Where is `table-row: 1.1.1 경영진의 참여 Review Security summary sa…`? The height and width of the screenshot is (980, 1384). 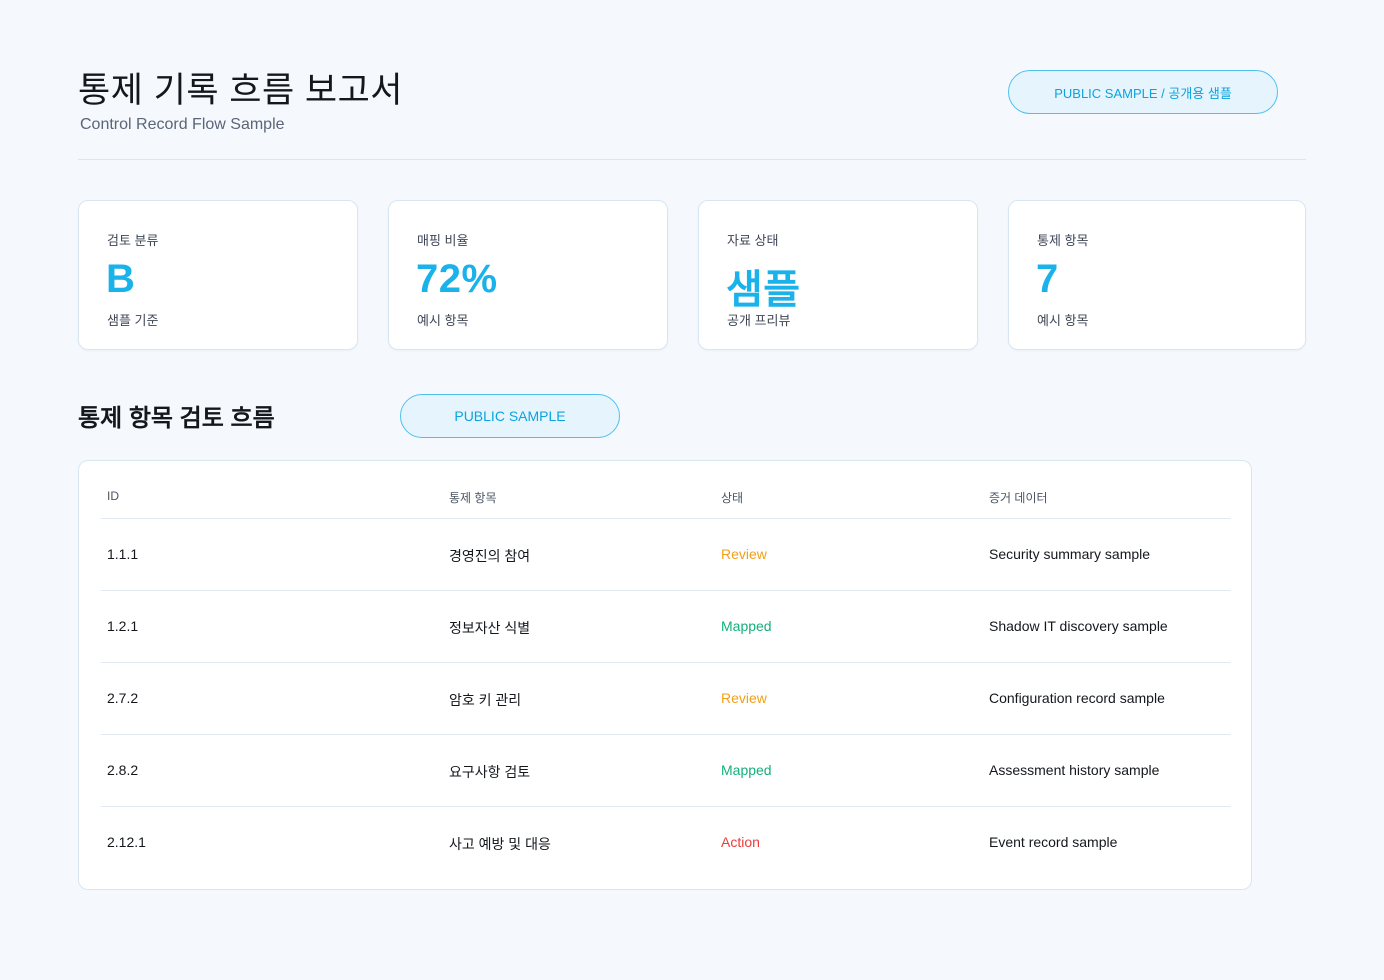 table-row: 1.1.1 경영진의 참여 Review Security summary sa… is located at coordinates (666, 555).